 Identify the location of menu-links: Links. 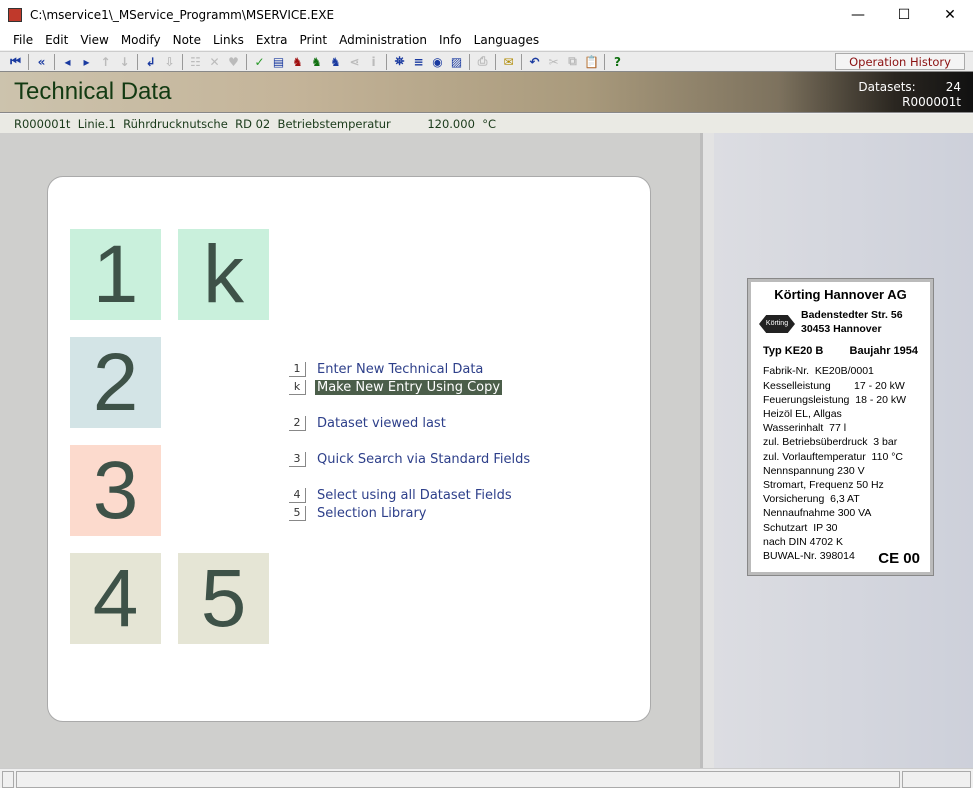
(228, 40).